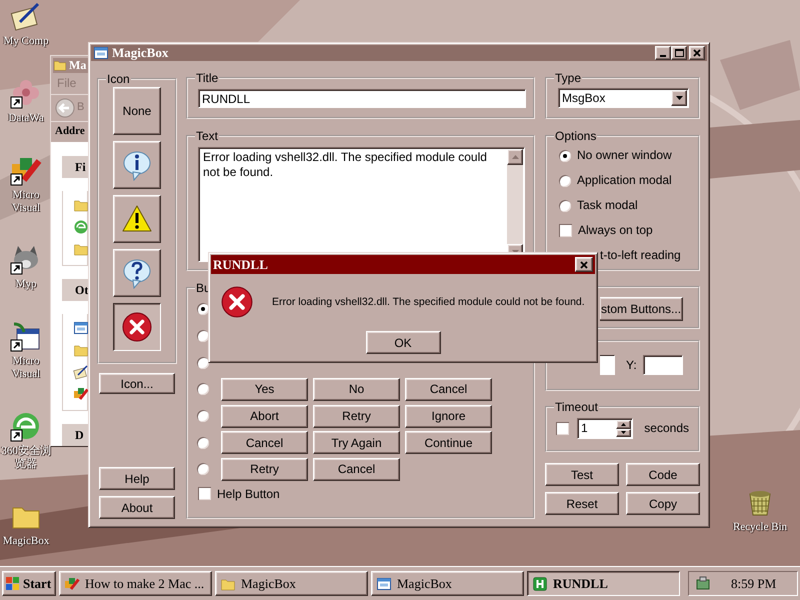  What do you see at coordinates (26, 541) in the screenshot?
I see `desktop-icon-label: MagicBox` at bounding box center [26, 541].